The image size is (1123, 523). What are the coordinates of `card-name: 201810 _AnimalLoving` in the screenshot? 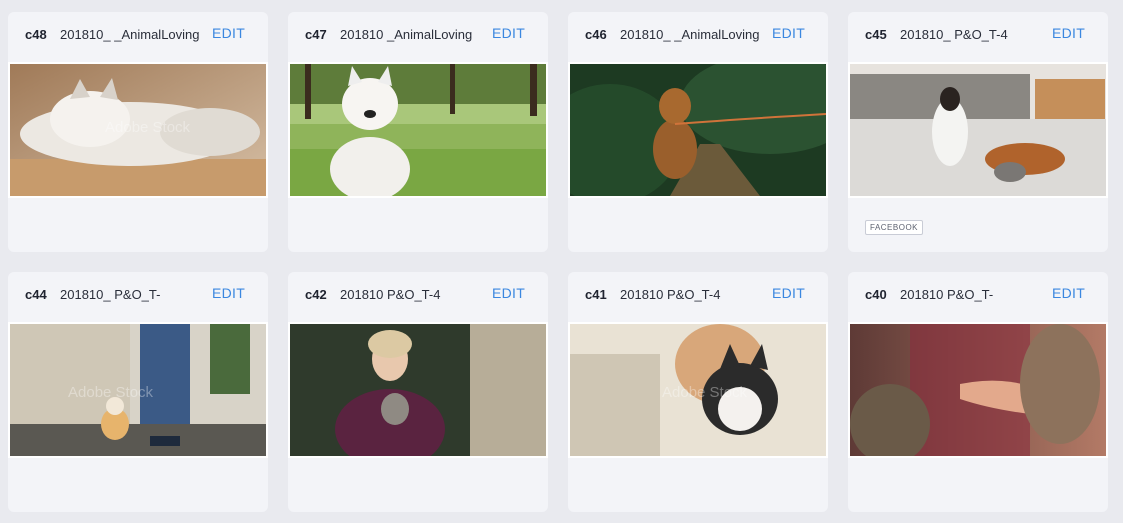 It's located at (406, 34).